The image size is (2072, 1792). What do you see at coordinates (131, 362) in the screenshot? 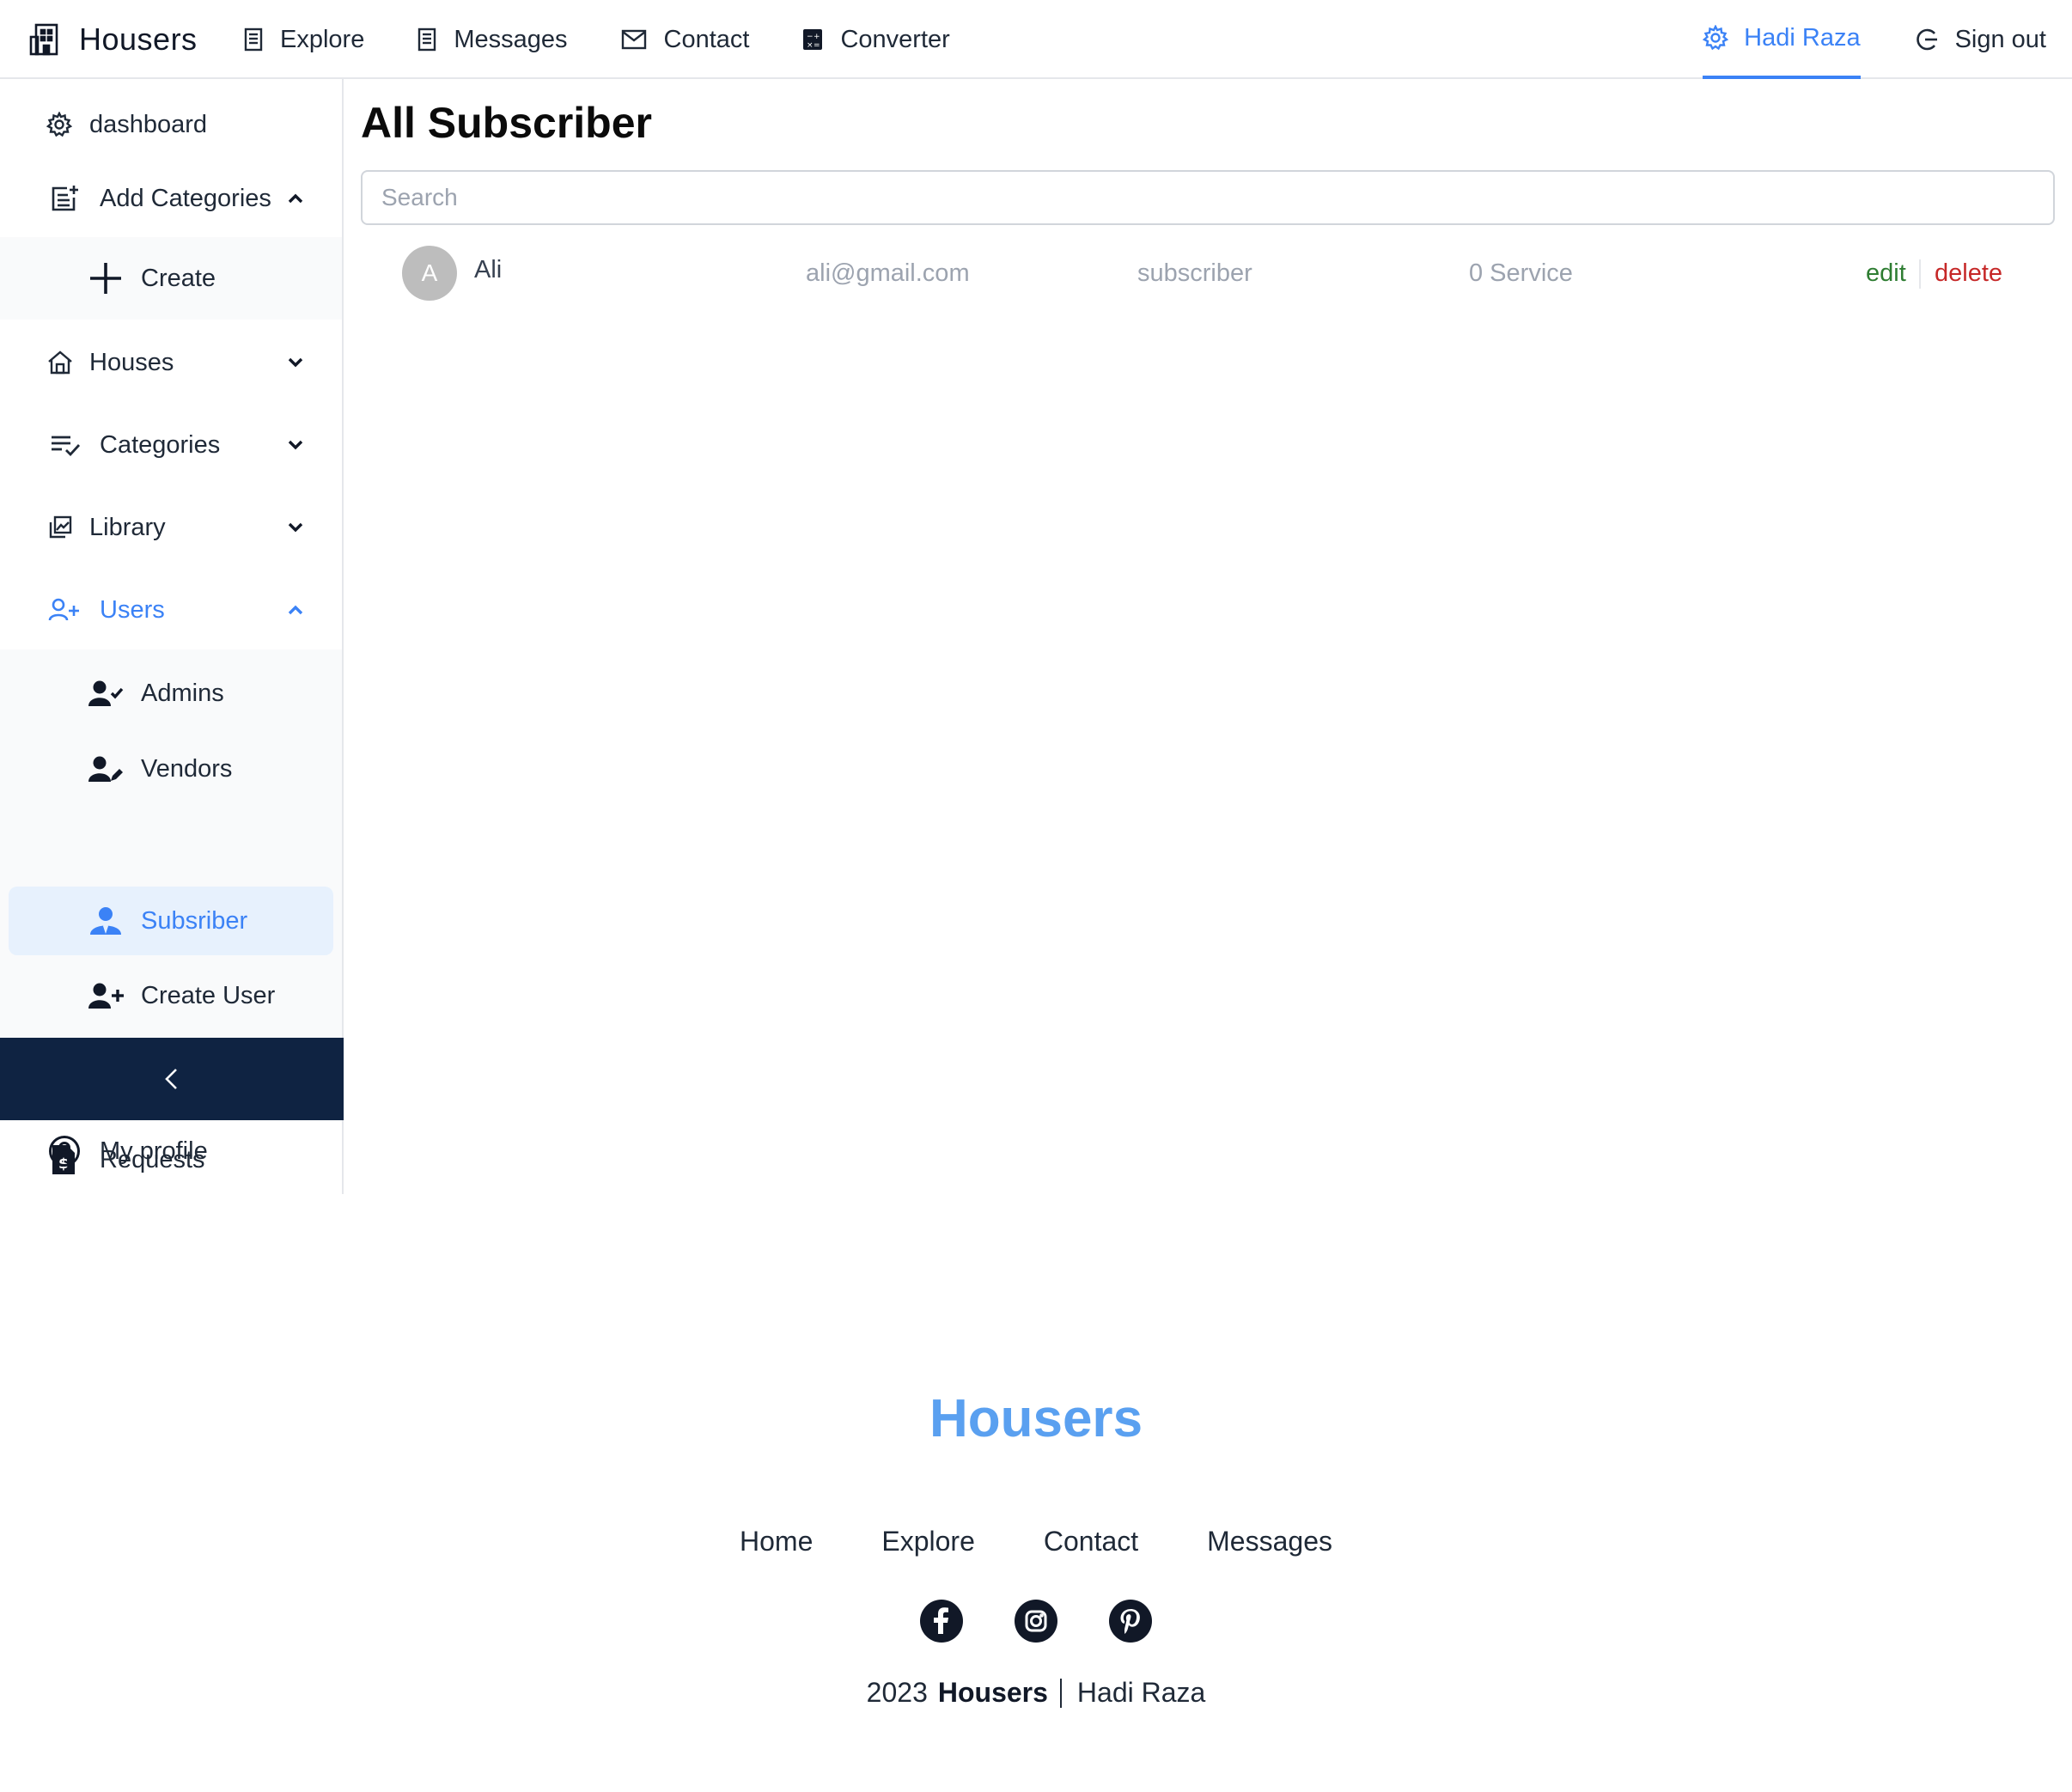
I see `sidebar-item-label: Houses` at bounding box center [131, 362].